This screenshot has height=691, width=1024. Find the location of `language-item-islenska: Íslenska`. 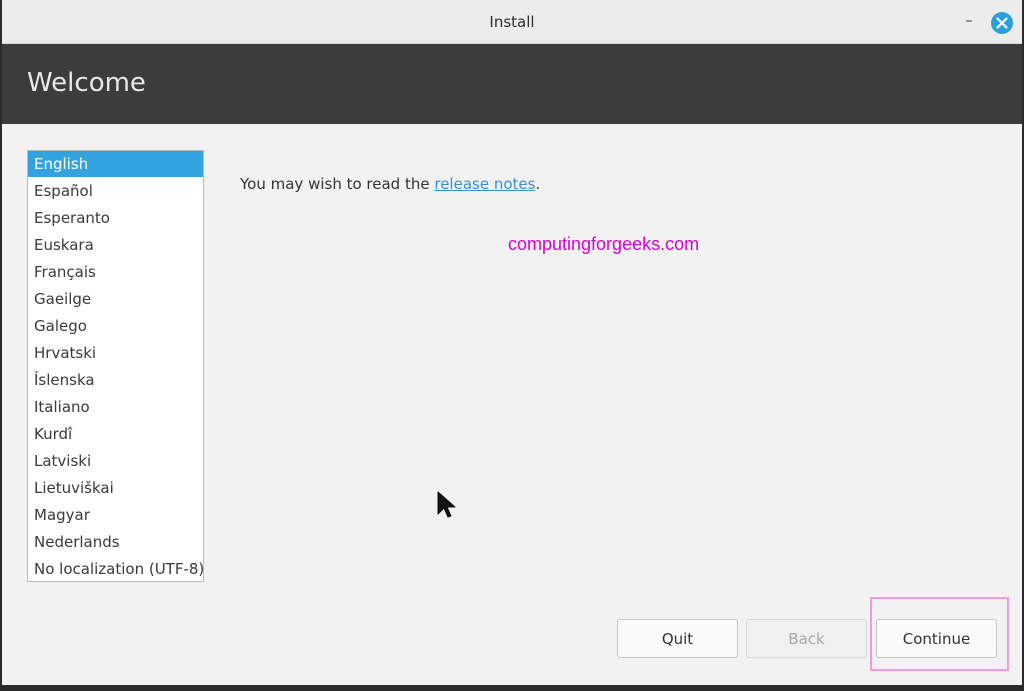

language-item-islenska: Íslenska is located at coordinates (115, 380).